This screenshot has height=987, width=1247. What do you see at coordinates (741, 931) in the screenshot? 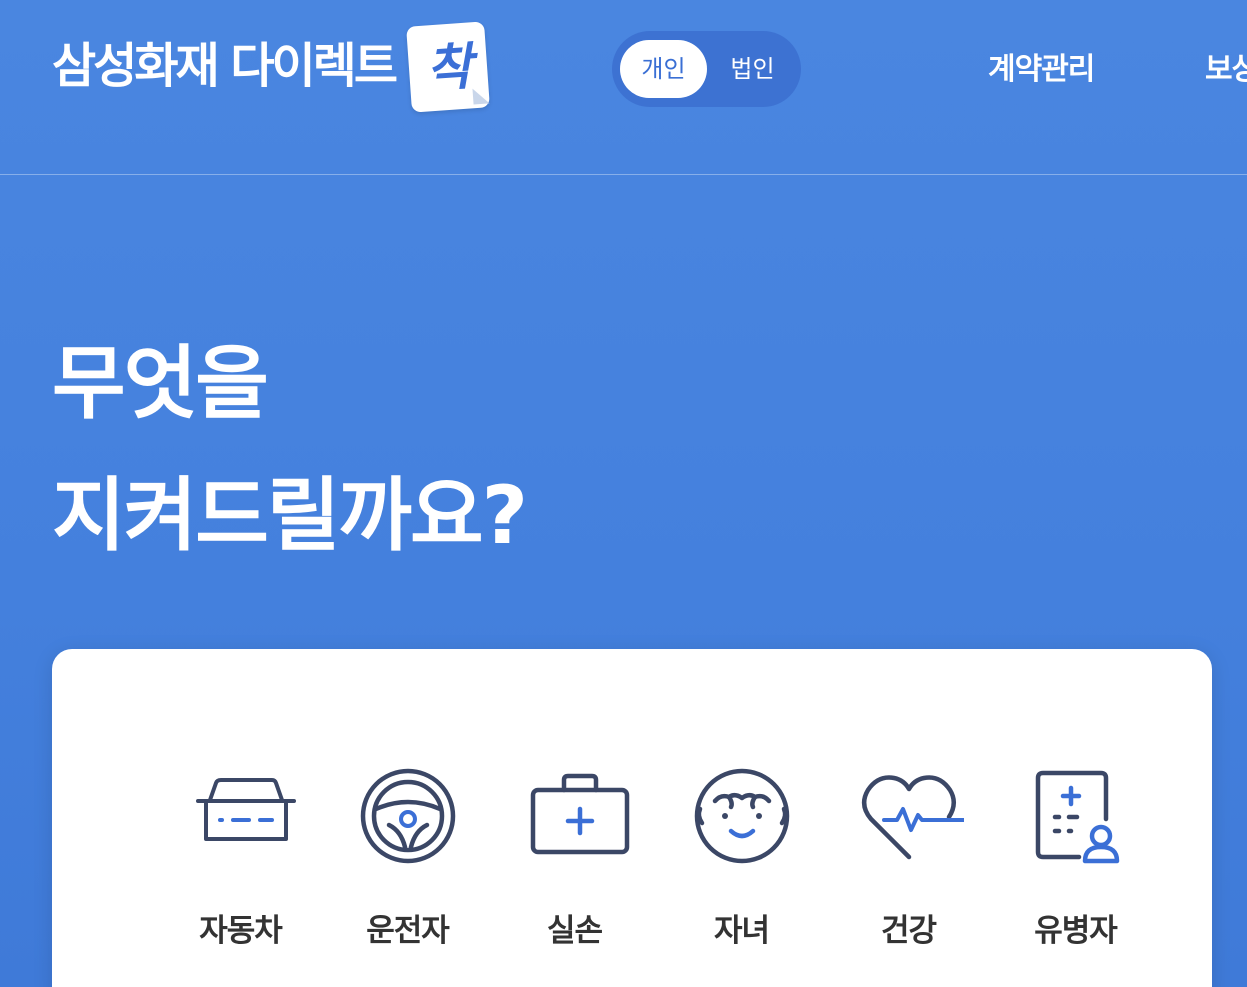
I see `category-label: 자녀` at bounding box center [741, 931].